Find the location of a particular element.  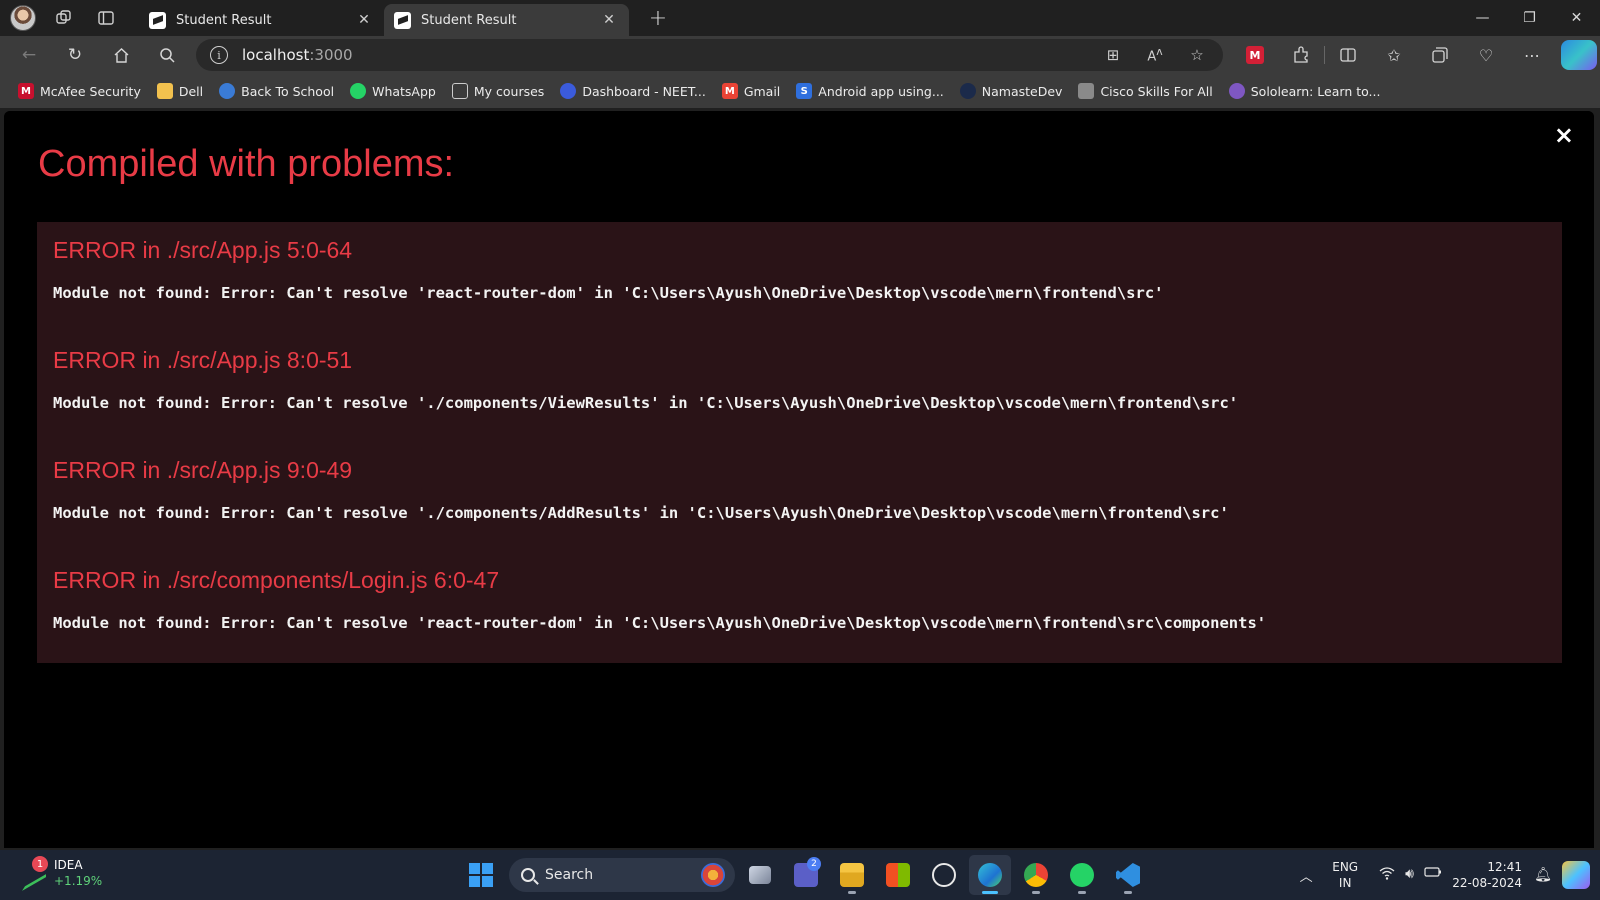

app-available-icon: ⊞ is located at coordinates (1113, 55).